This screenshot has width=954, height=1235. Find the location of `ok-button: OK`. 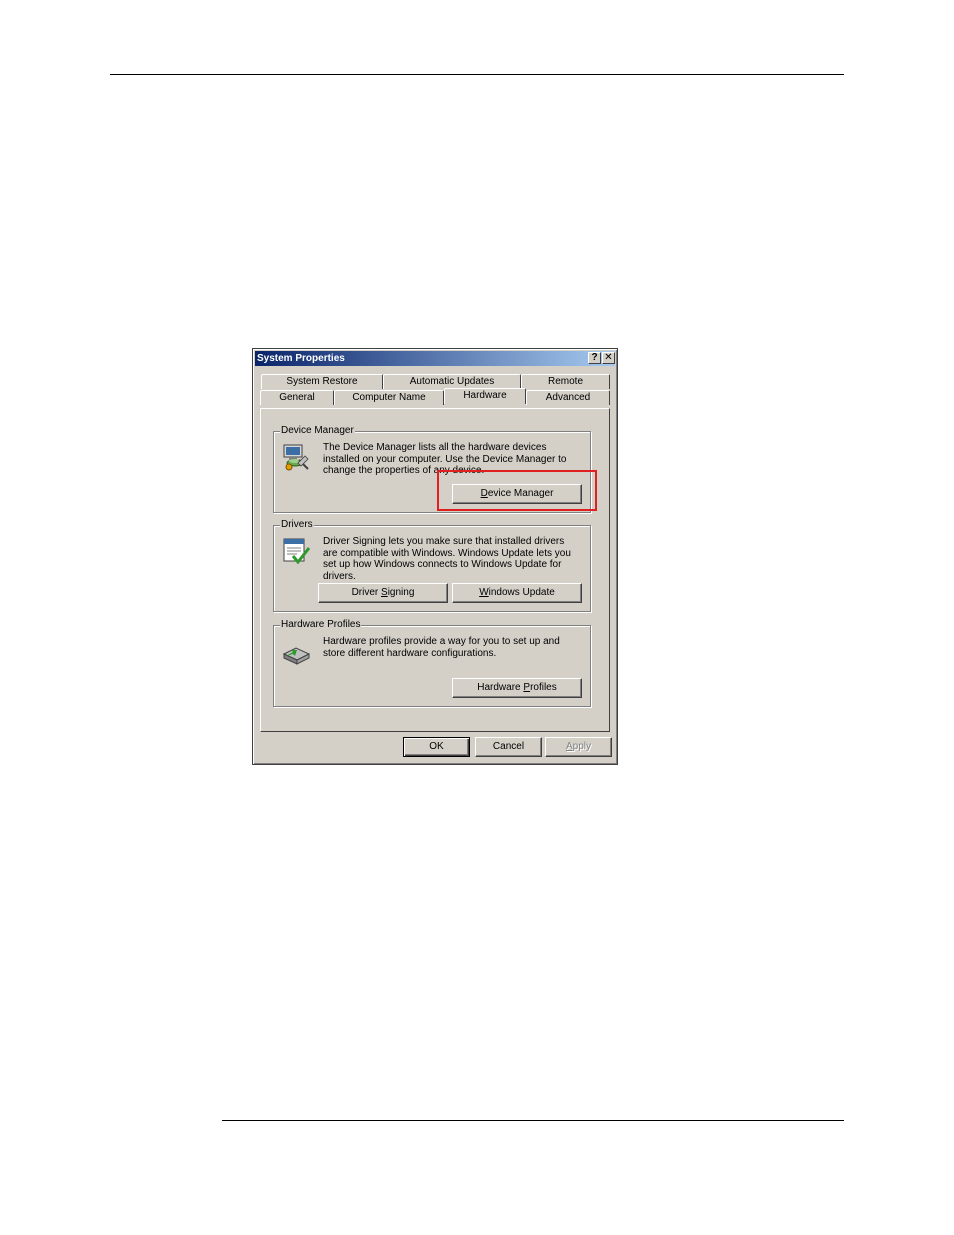

ok-button: OK is located at coordinates (436, 747).